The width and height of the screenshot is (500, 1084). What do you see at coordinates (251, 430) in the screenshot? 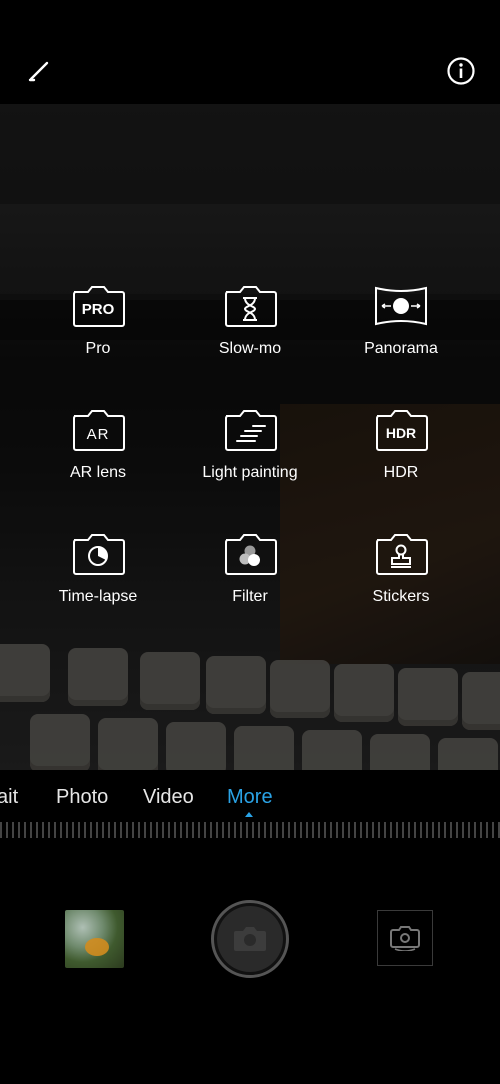
I see `light-painting-camera-icon` at bounding box center [251, 430].